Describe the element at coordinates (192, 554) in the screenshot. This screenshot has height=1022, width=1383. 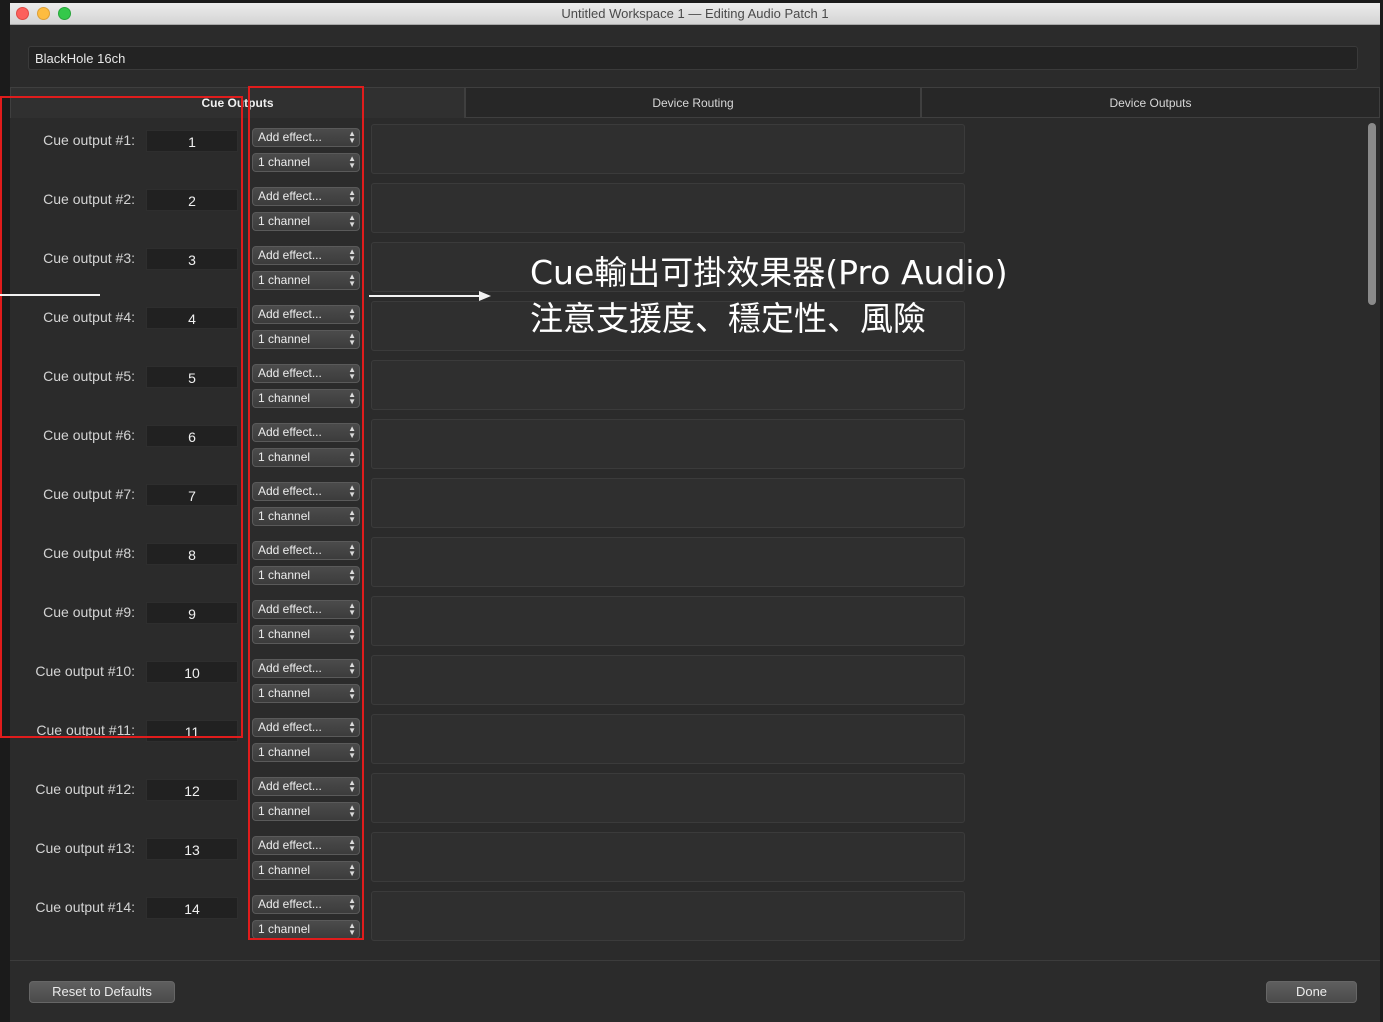
I see `cue-output-number-field: 8` at that location.